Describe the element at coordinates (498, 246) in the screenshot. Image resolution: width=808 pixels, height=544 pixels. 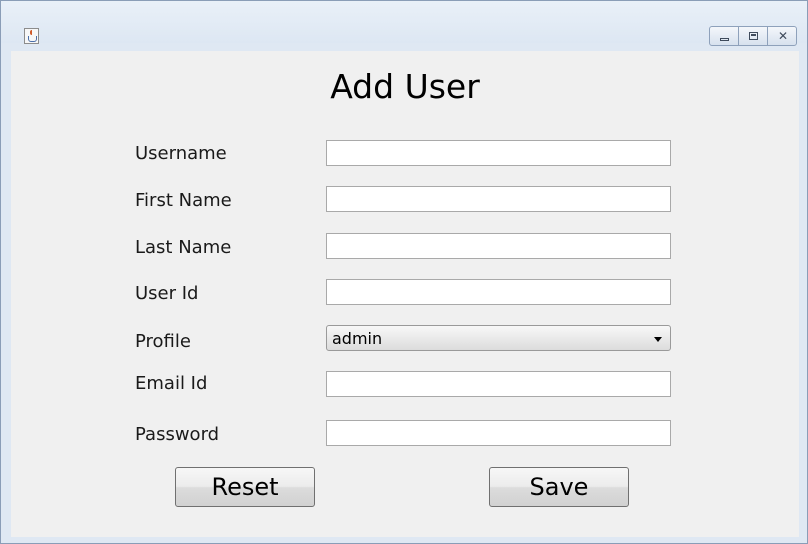
I see `last-name-field` at that location.